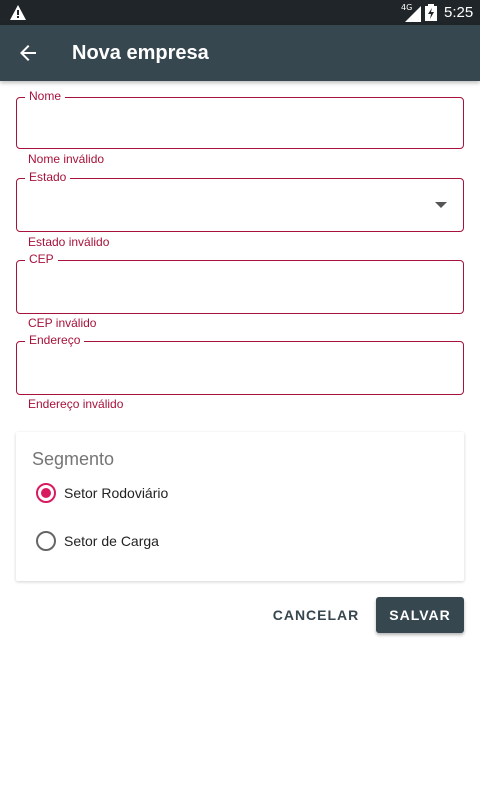 Image resolution: width=480 pixels, height=800 pixels. I want to click on page-title: Nova empresa, so click(140, 53).